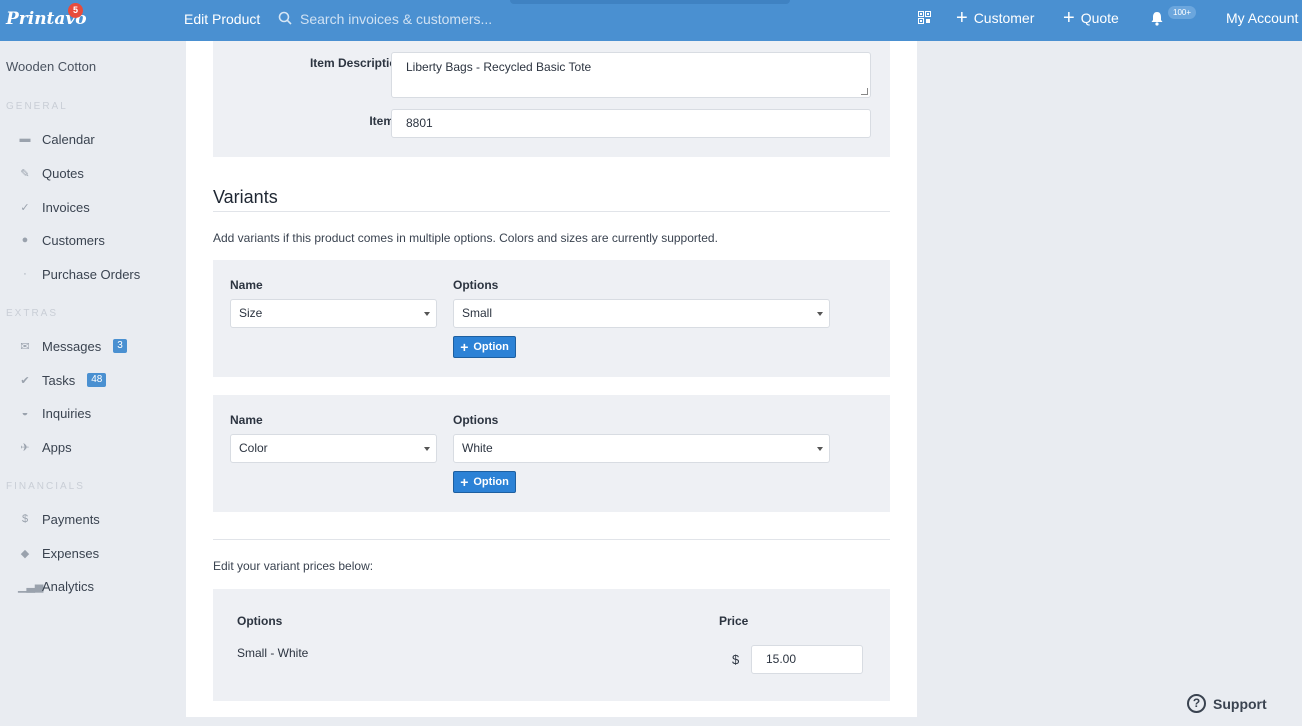 The height and width of the screenshot is (726, 1302). I want to click on new-customer-label: Customer, so click(1004, 18).